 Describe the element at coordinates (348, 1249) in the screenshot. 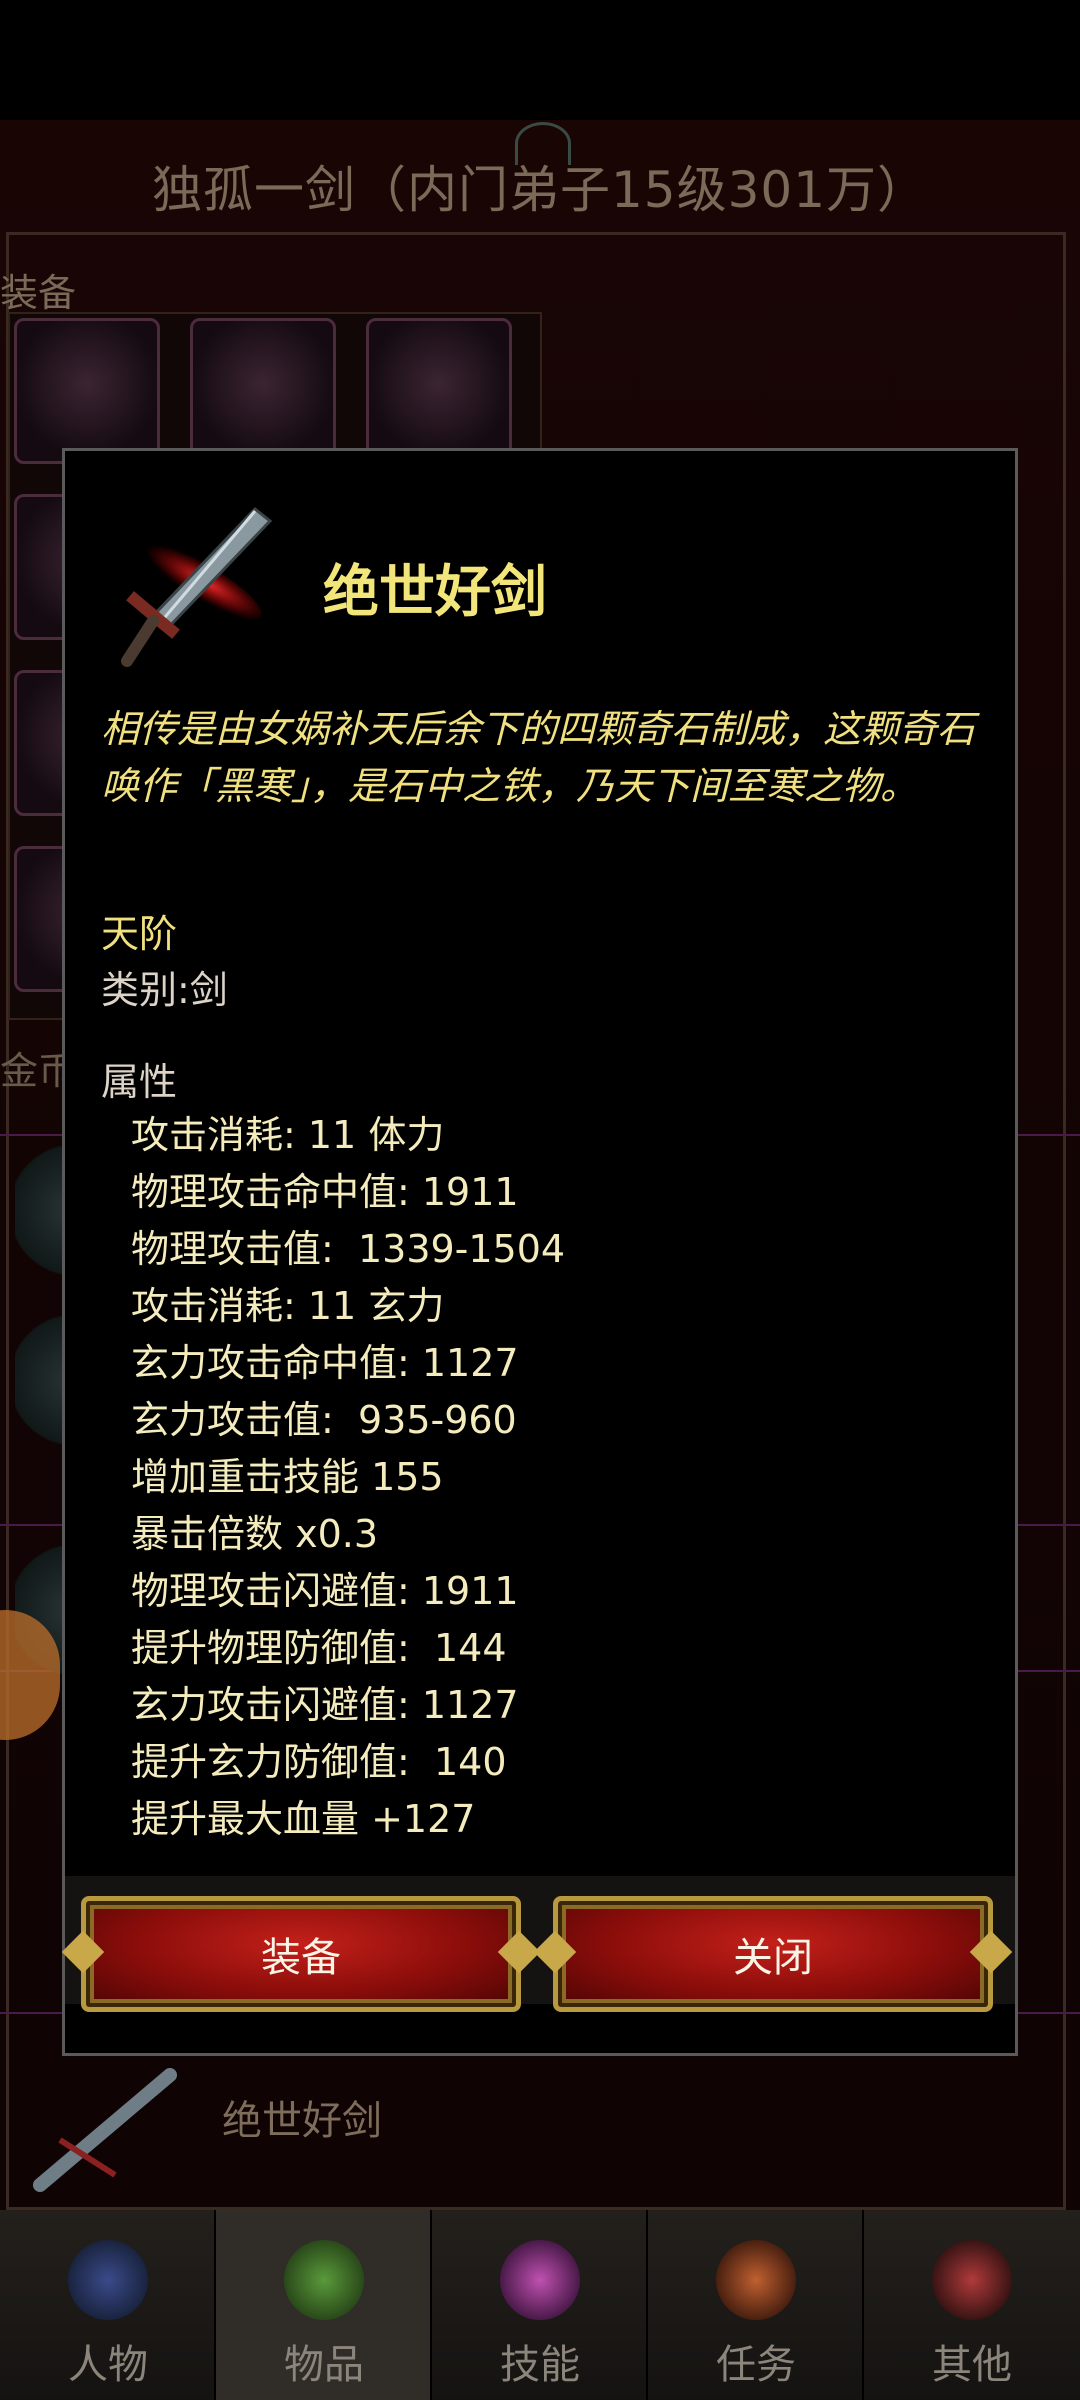

I see `attribute-row: 物理攻击值: 1339-1504` at that location.